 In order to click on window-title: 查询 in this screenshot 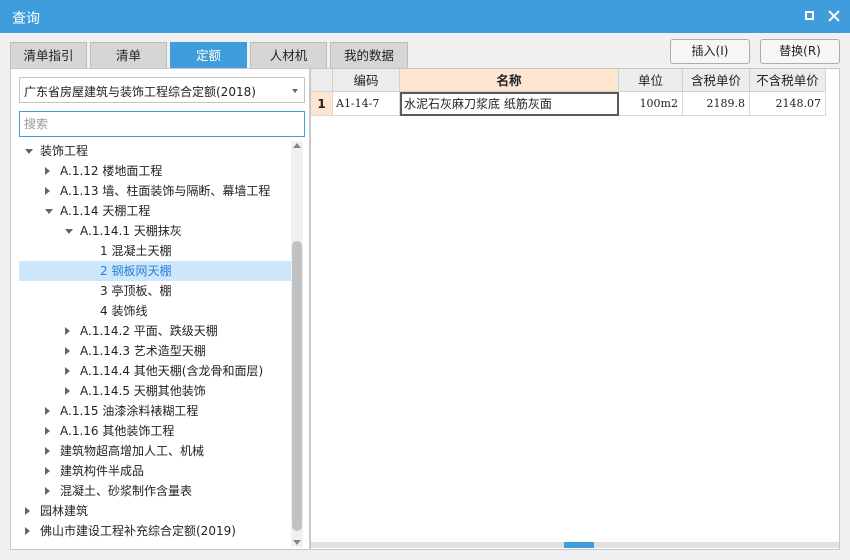, I will do `click(26, 19)`.